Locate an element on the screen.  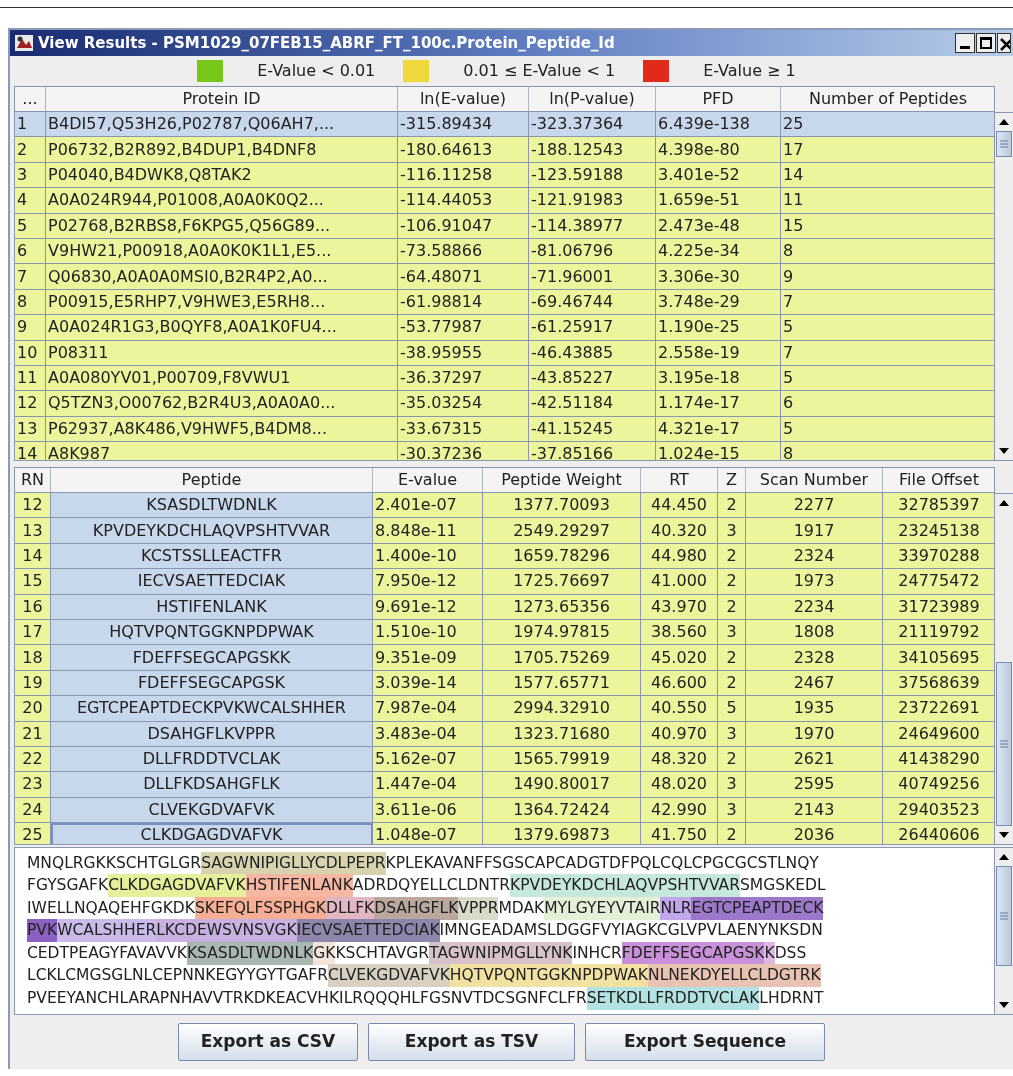
table-cell: 3.483e-04 is located at coordinates (428, 734).